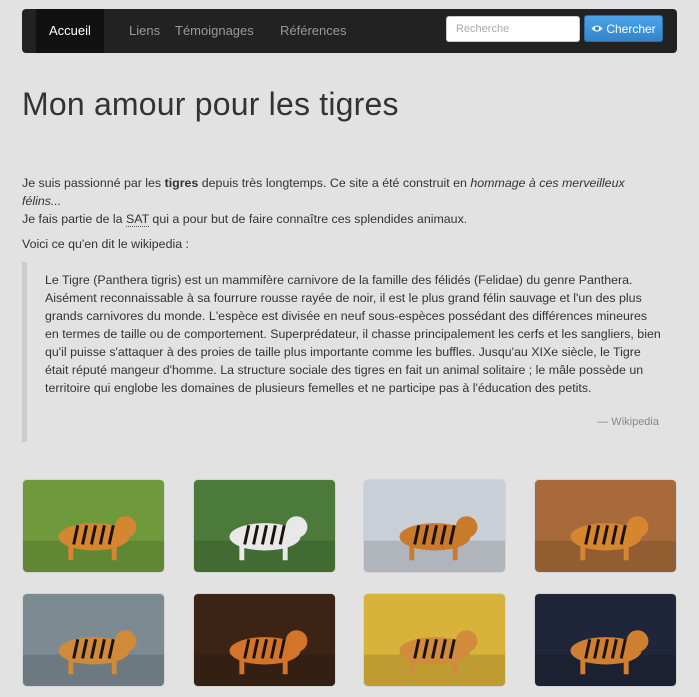 This screenshot has width=699, height=697. Describe the element at coordinates (605, 526) in the screenshot. I see `gallery-image-tiger-standing-field` at that location.